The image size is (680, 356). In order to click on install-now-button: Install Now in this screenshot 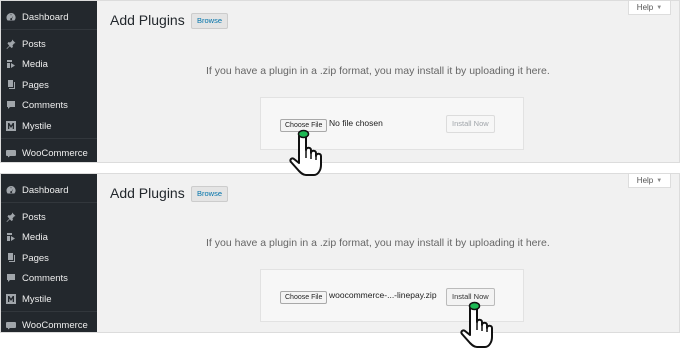, I will do `click(470, 124)`.